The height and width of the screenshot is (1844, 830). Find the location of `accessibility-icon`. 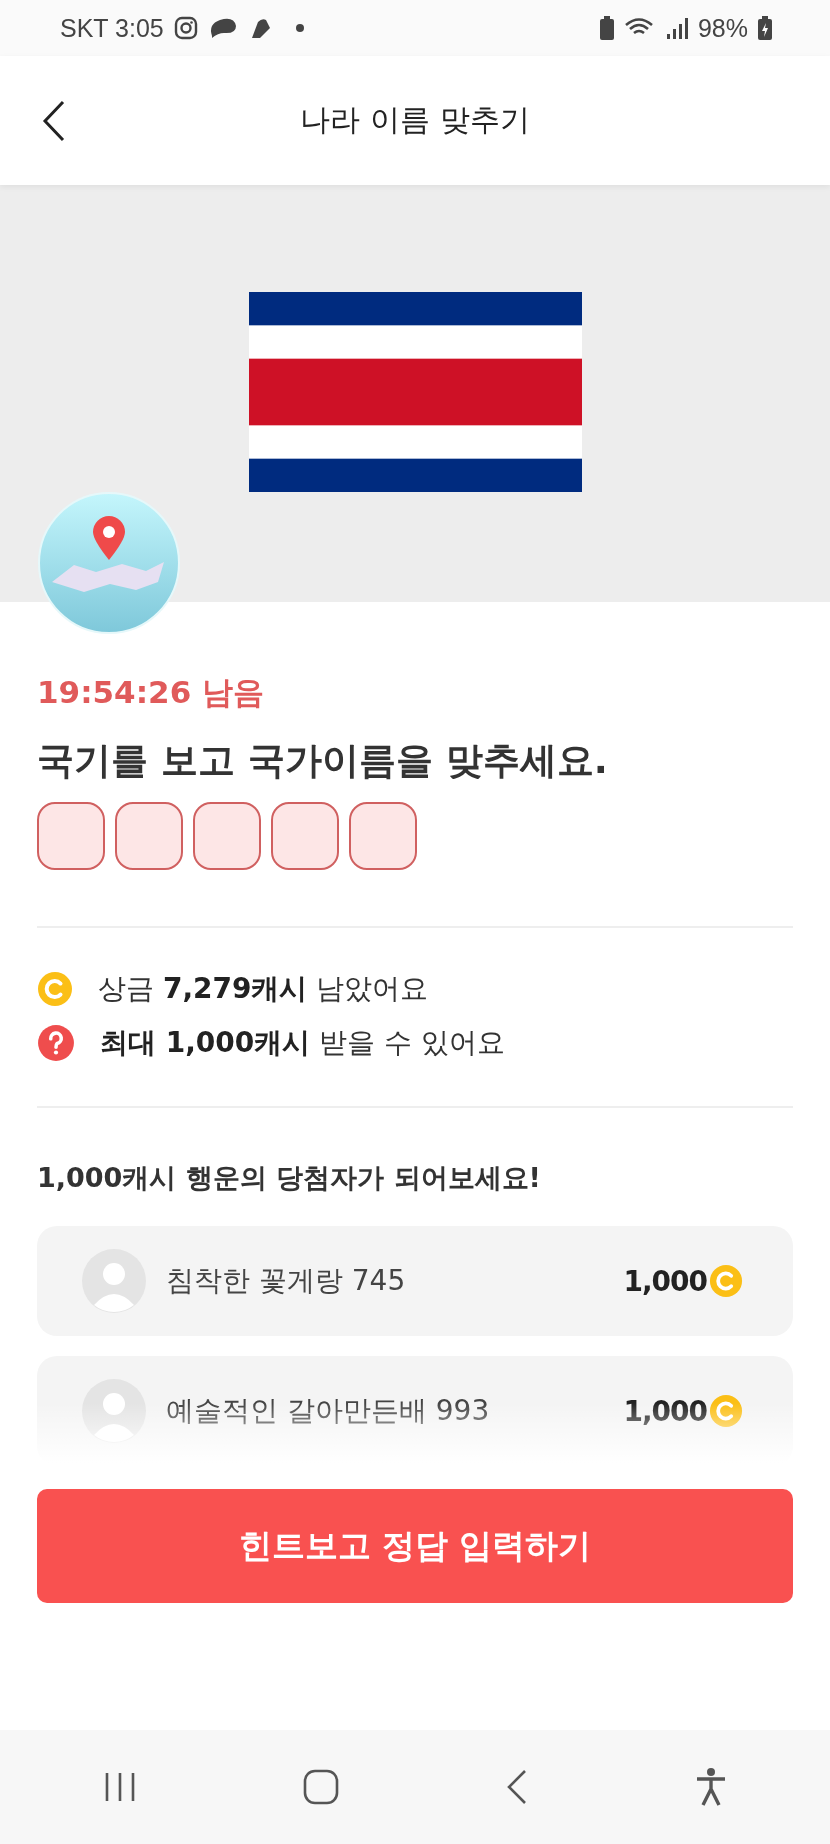

accessibility-icon is located at coordinates (711, 1787).